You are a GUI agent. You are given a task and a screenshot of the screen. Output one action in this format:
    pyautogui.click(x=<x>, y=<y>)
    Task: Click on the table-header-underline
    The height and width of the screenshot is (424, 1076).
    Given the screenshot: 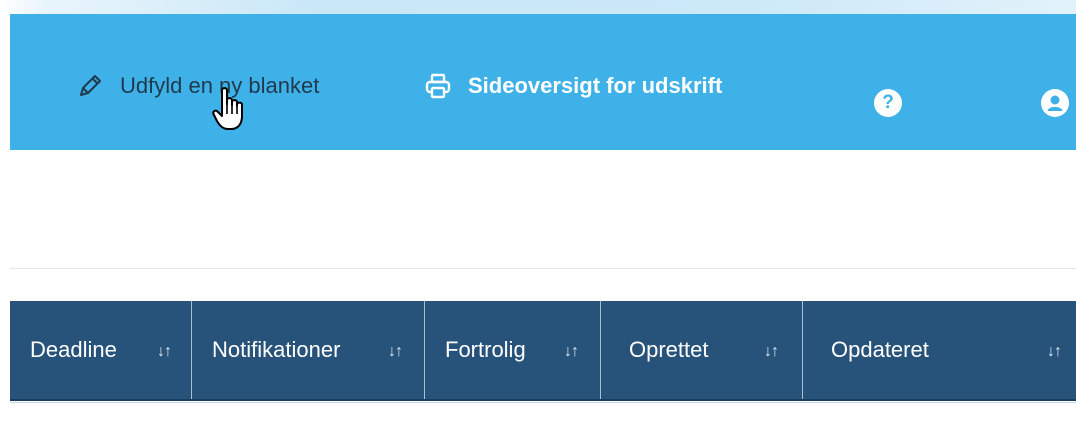 What is the action you would take?
    pyautogui.click(x=543, y=402)
    